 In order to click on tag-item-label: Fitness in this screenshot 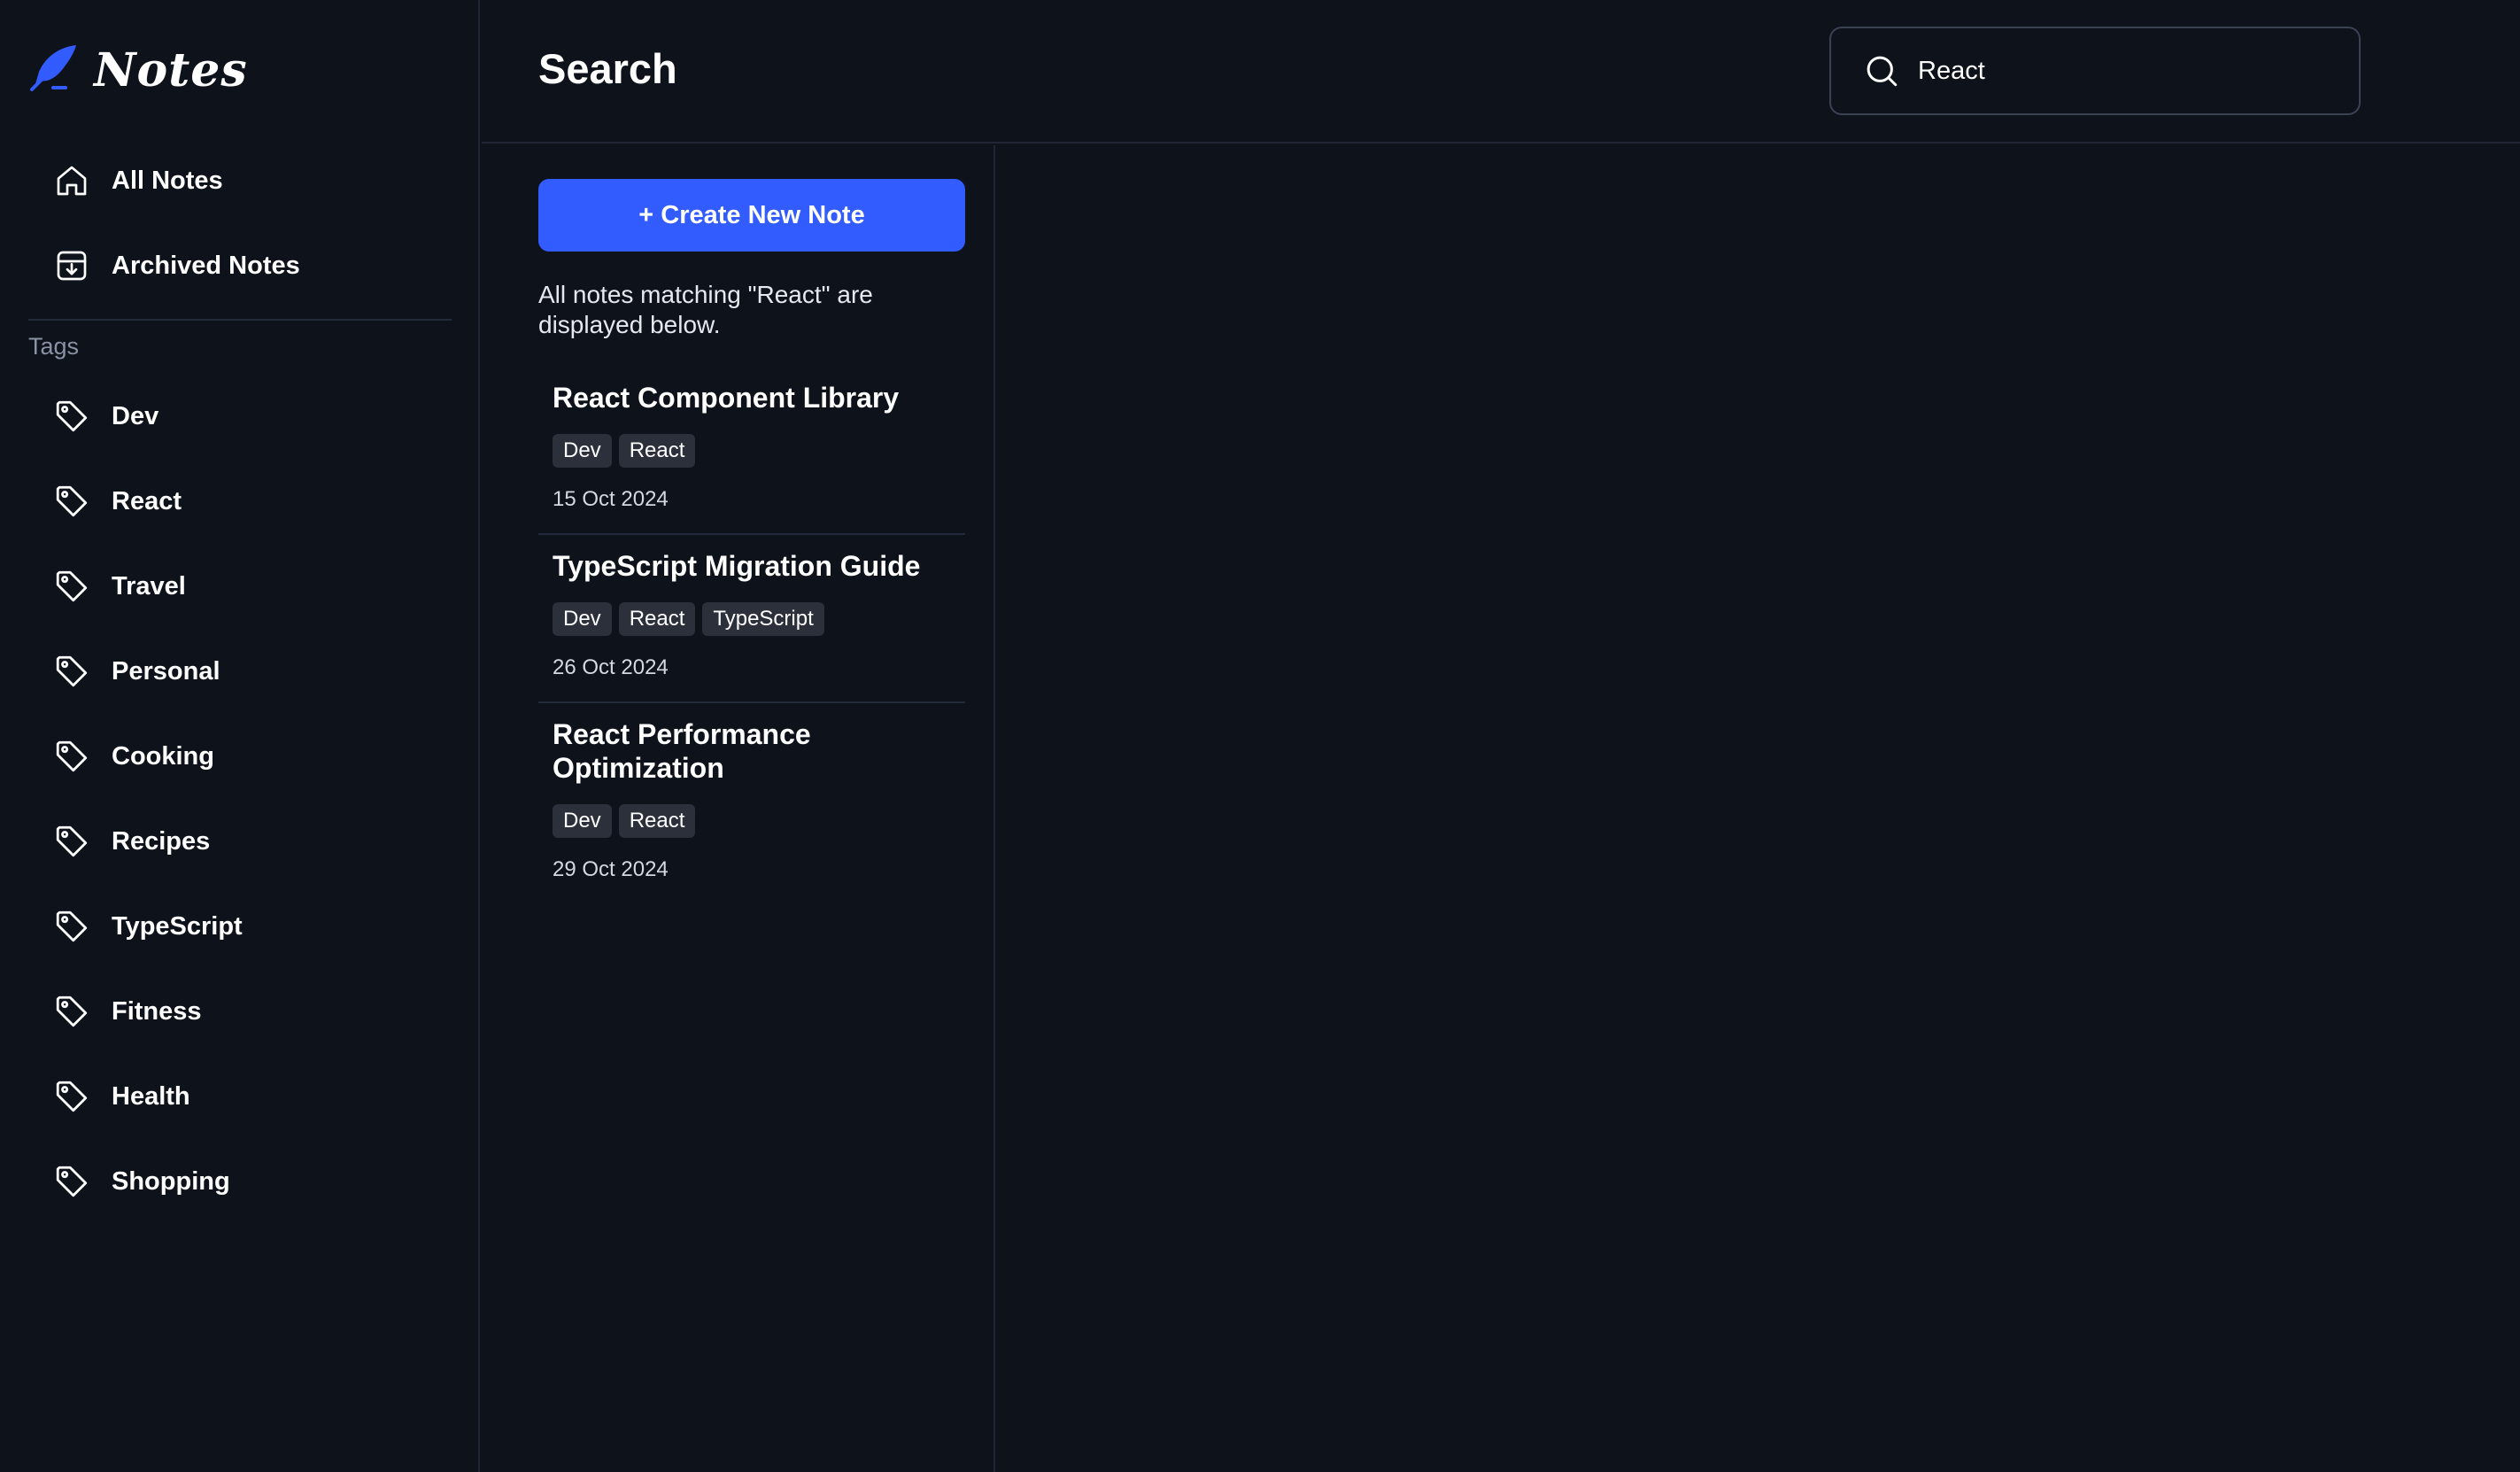, I will do `click(157, 1011)`.